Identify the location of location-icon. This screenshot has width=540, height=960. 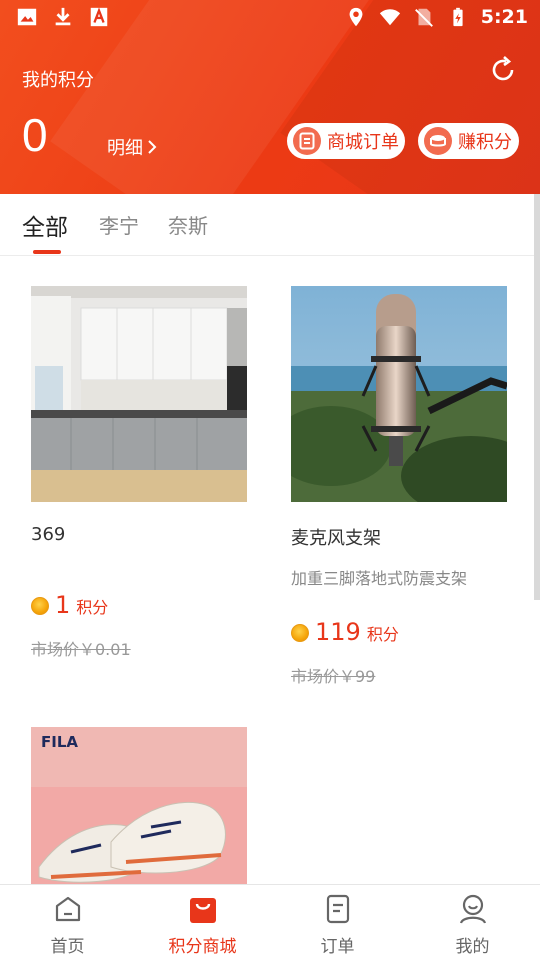
(356, 17).